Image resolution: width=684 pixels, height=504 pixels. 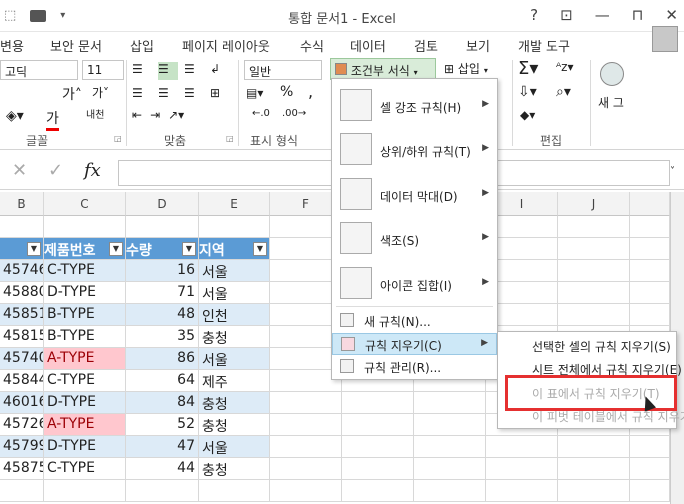 I want to click on column-header: J, so click(x=594, y=204).